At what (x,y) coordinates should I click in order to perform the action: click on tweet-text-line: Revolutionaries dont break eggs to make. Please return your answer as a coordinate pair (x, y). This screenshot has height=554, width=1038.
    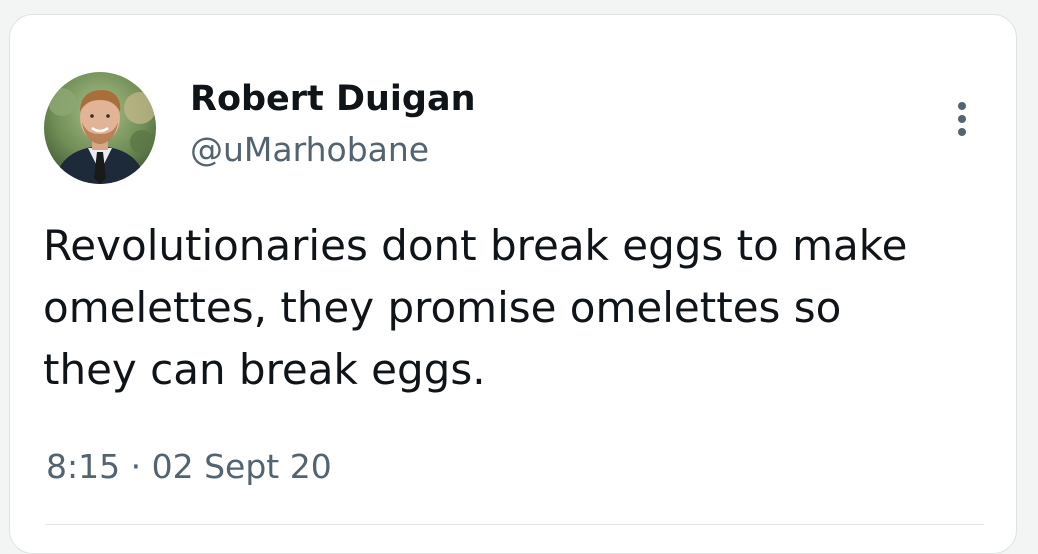
    Looking at the image, I should click on (475, 245).